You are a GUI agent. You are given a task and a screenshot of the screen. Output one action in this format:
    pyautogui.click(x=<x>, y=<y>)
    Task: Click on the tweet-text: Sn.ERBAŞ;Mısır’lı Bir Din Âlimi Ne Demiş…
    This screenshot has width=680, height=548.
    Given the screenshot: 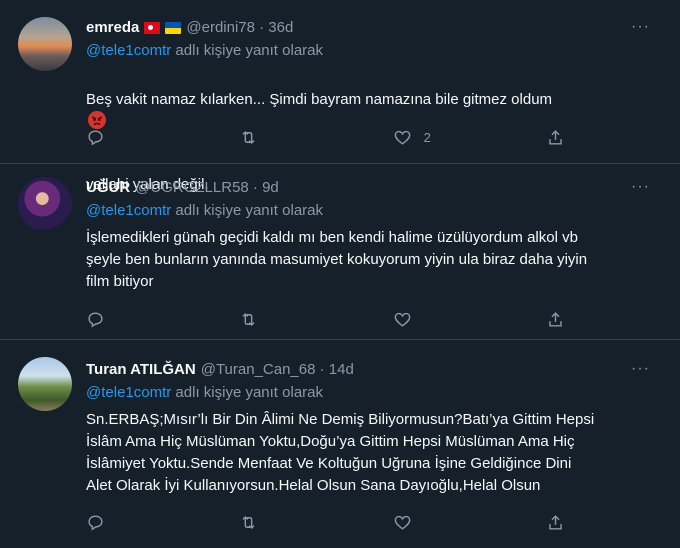 What is the action you would take?
    pyautogui.click(x=340, y=452)
    